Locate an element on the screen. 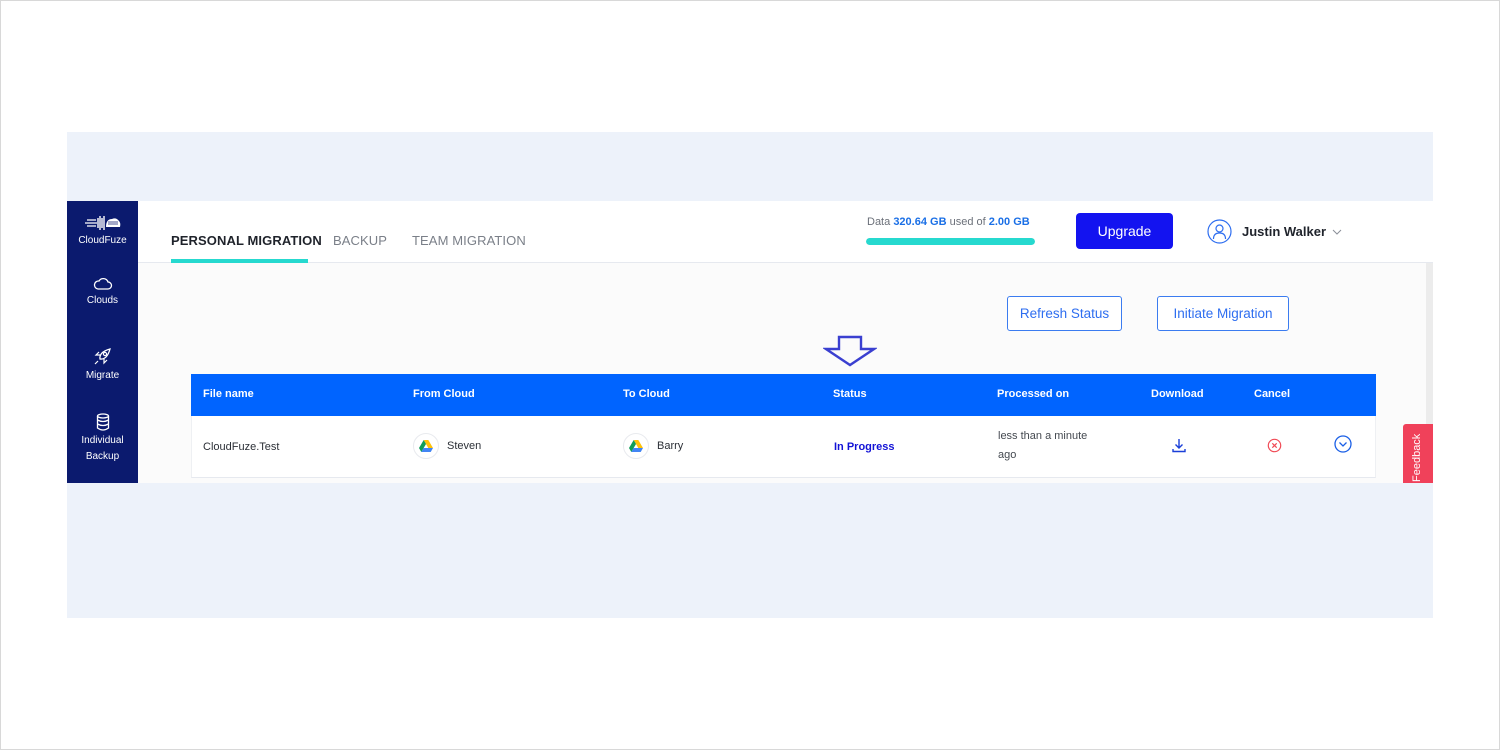 Image resolution: width=1500 pixels, height=750 pixels. from-cloud-user: Steven is located at coordinates (464, 446).